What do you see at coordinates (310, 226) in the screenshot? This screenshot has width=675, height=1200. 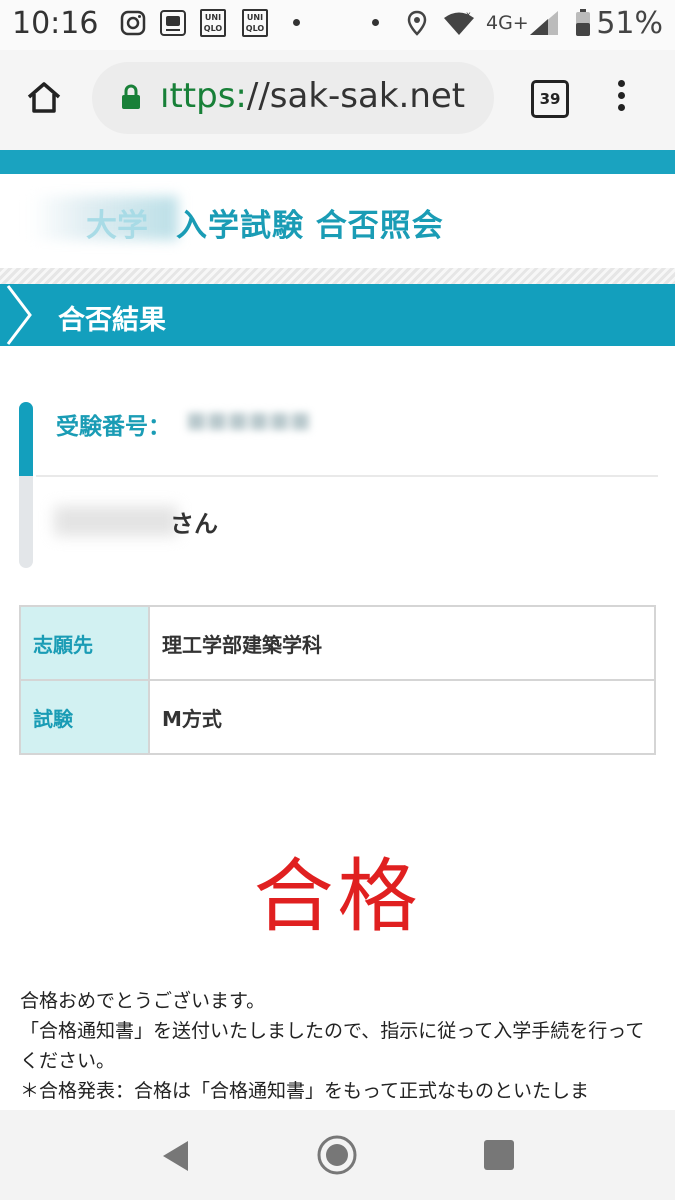 I see `page-title: 入学試験 合否照会` at bounding box center [310, 226].